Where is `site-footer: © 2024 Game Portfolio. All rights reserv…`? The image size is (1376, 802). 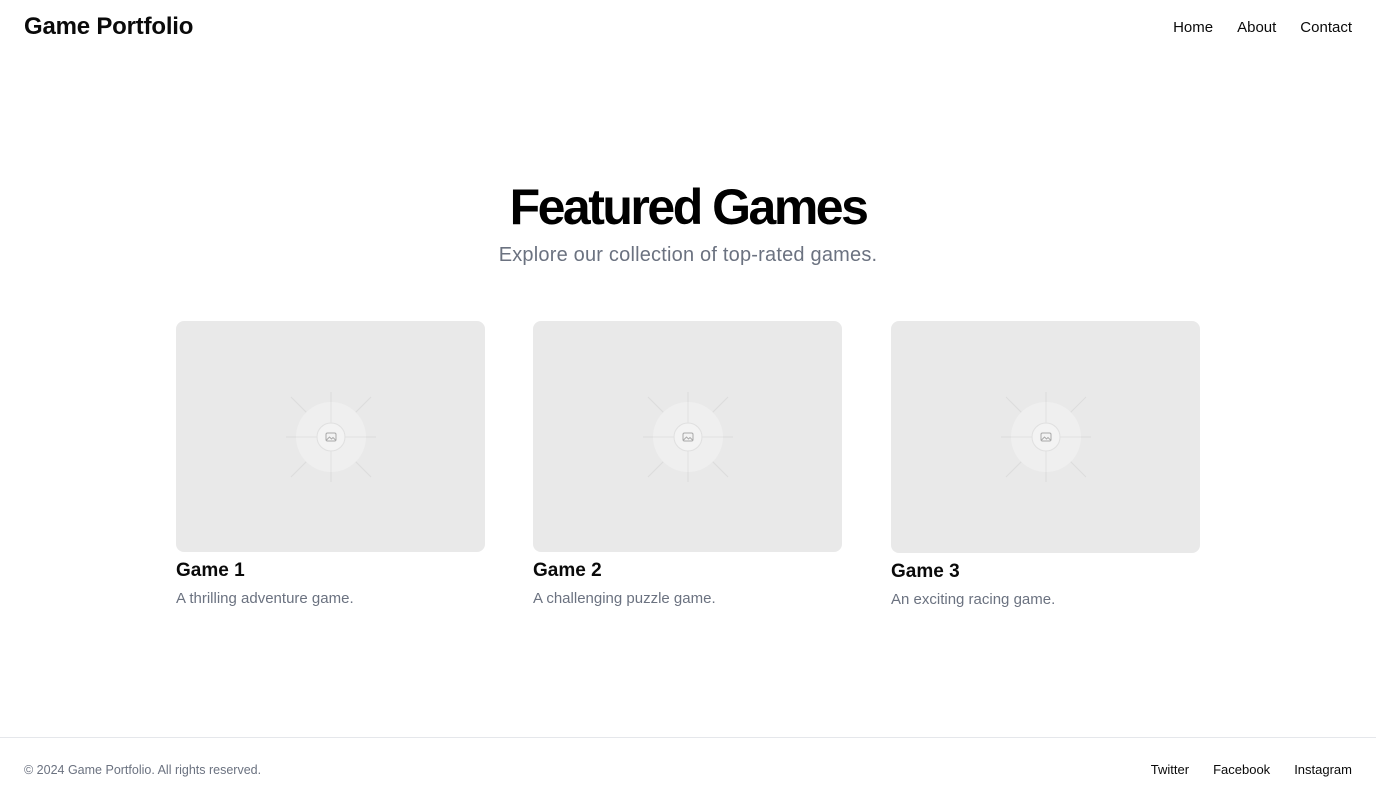
site-footer: © 2024 Game Portfolio. All rights reserv… is located at coordinates (688, 769).